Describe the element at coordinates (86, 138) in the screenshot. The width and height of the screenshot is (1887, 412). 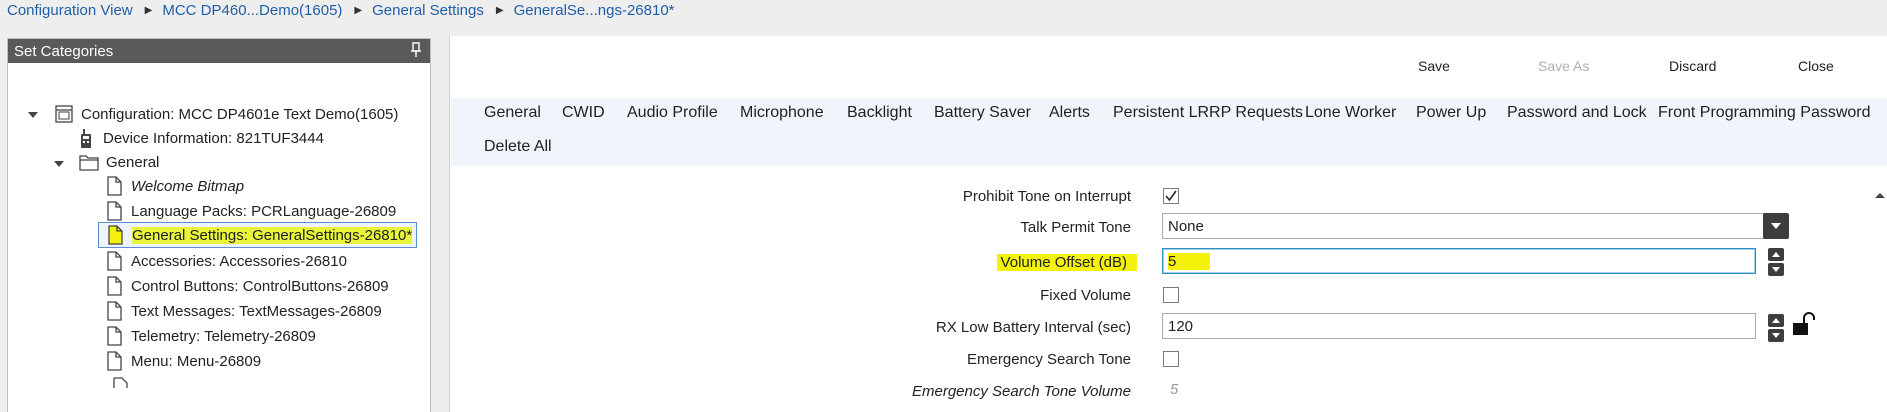
I see `radio-device-icon` at that location.